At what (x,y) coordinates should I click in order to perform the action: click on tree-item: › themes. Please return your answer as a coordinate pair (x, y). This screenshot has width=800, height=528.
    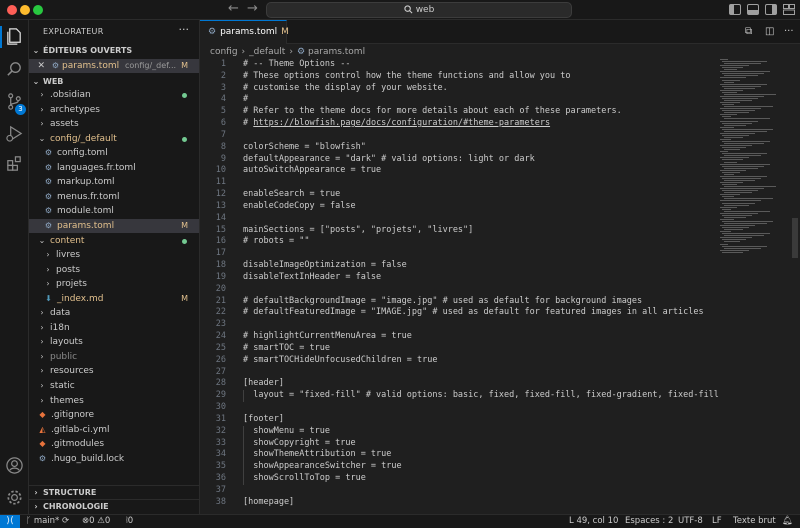
    Looking at the image, I should click on (114, 401).